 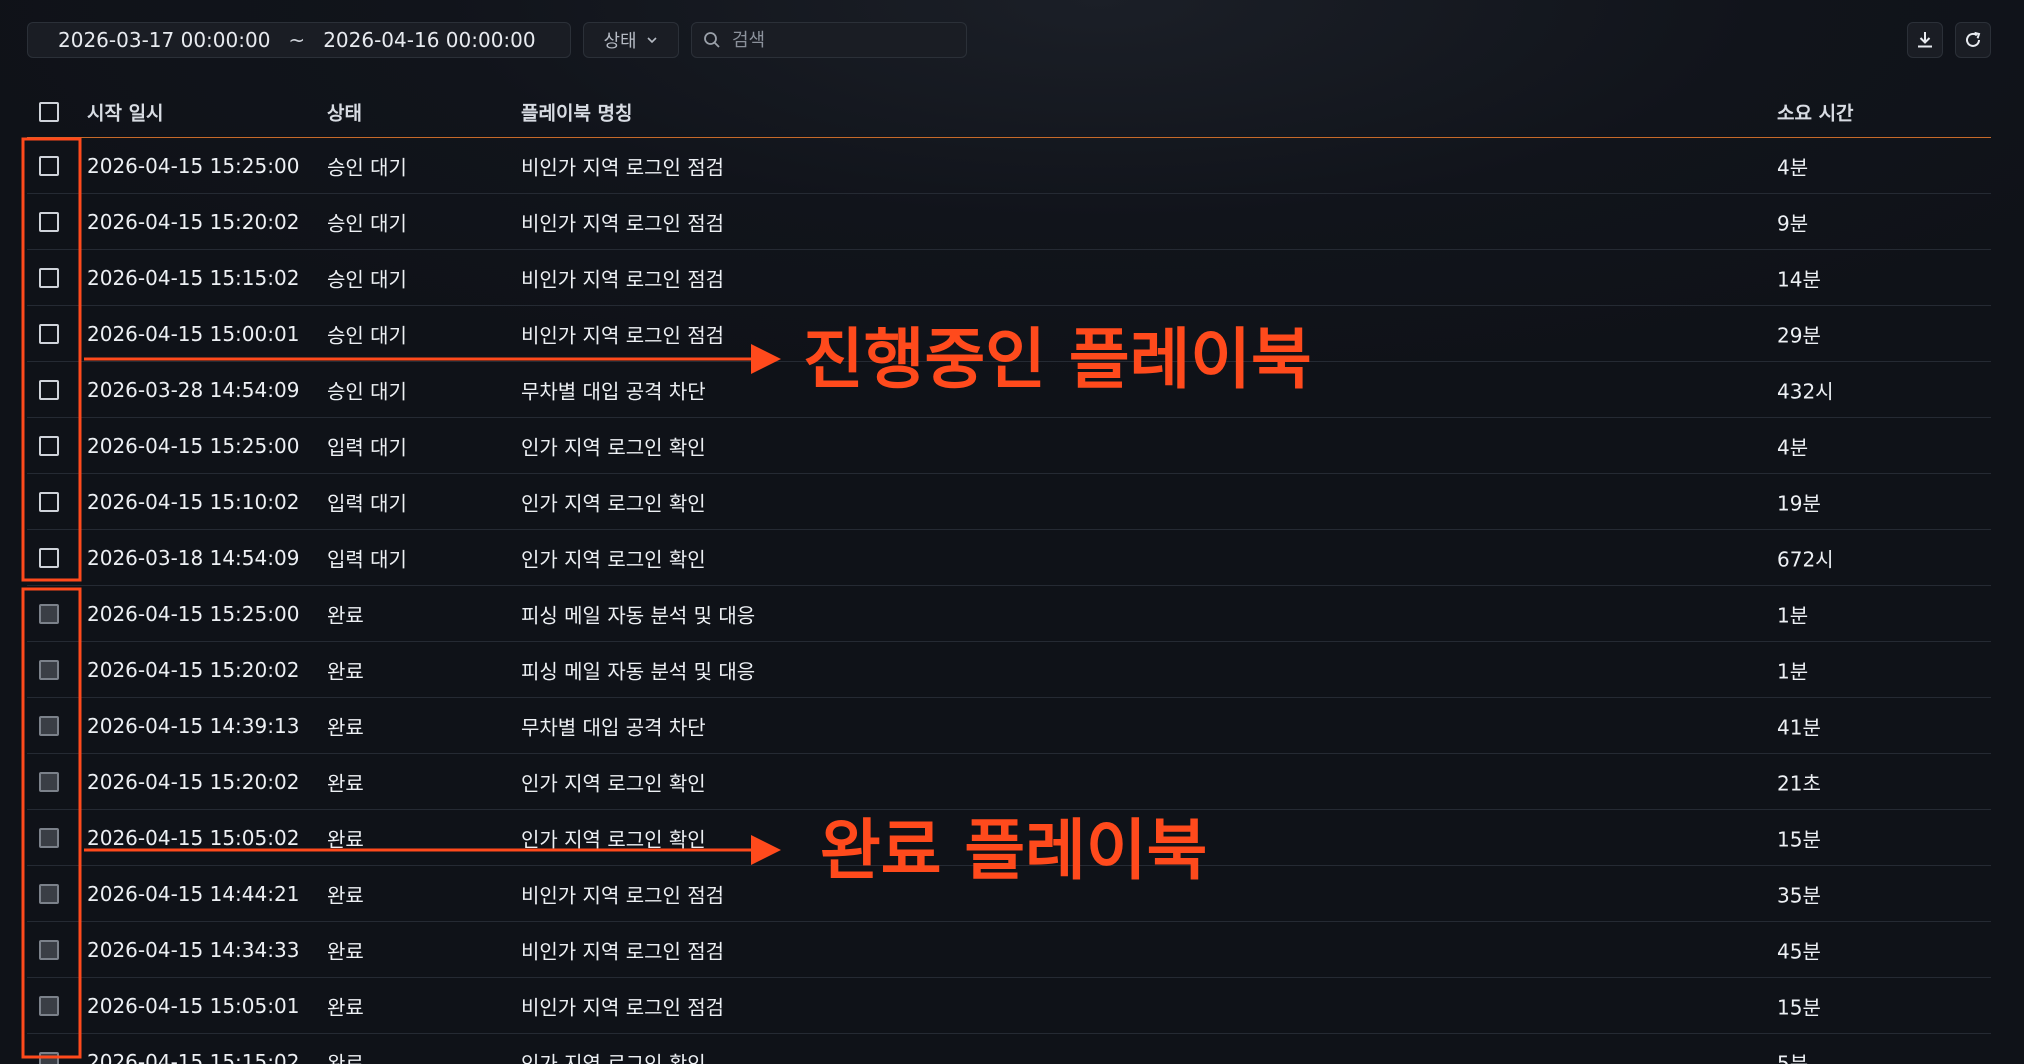 I want to click on row-duration: 45분, so click(x=1799, y=951).